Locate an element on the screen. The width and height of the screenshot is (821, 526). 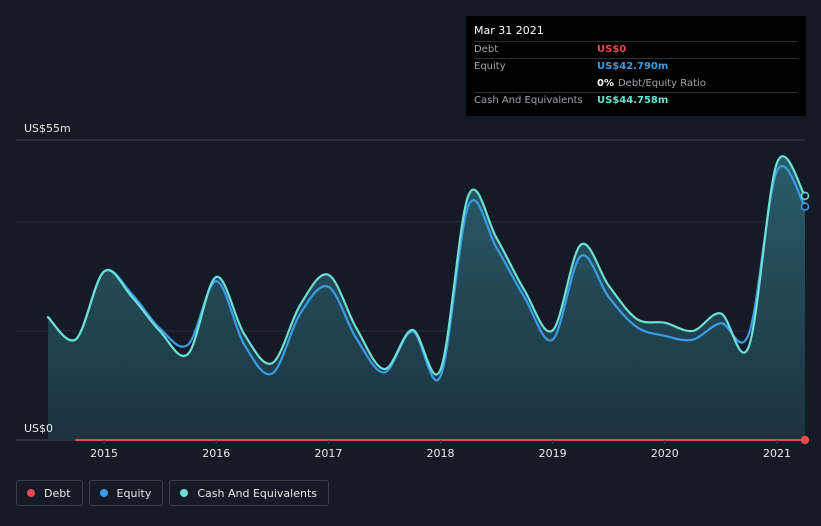
x-tick-label: 2018 is located at coordinates (441, 453).